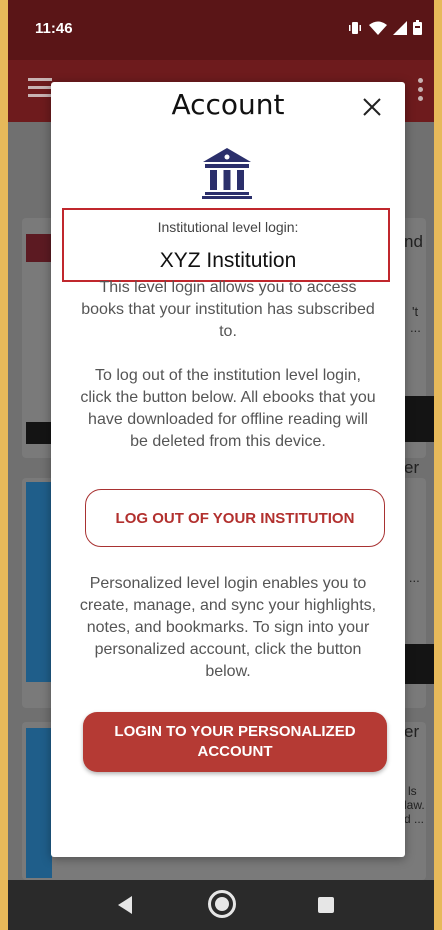 The height and width of the screenshot is (930, 442). I want to click on battery-icon, so click(417, 30).